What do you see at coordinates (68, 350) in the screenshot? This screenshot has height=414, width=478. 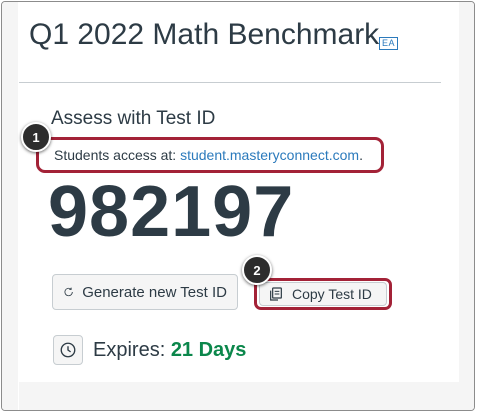 I see `clock-icon` at bounding box center [68, 350].